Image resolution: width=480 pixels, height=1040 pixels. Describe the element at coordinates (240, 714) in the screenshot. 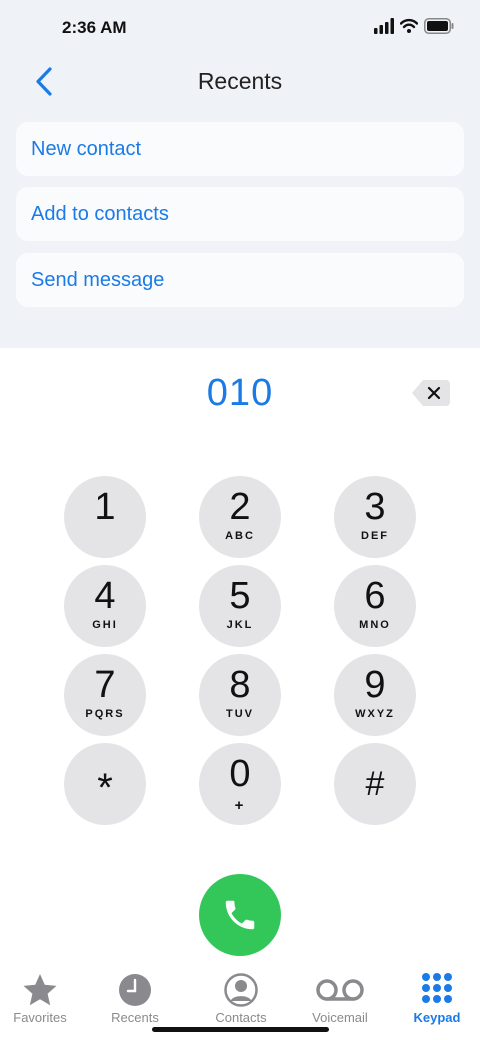

I see `key-letters: TUV` at that location.